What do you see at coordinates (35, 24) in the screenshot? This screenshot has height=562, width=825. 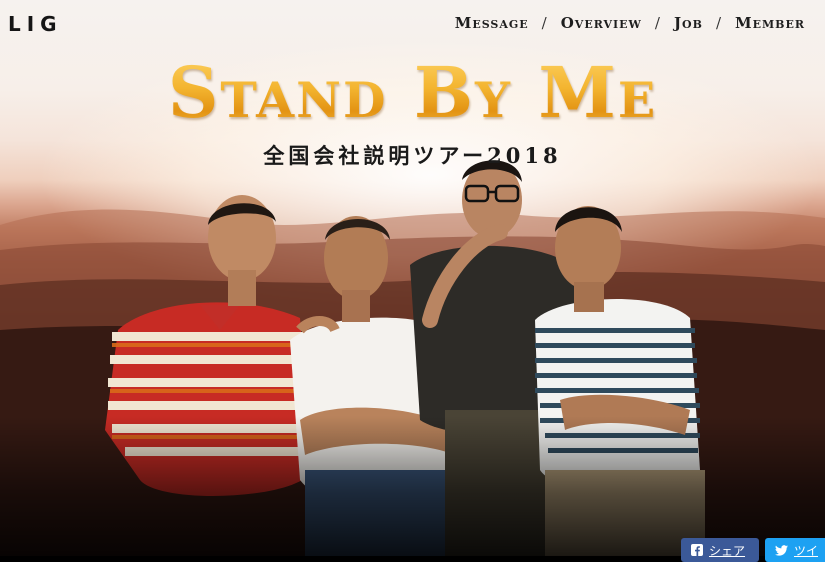 I see `lig-logo: LIG` at bounding box center [35, 24].